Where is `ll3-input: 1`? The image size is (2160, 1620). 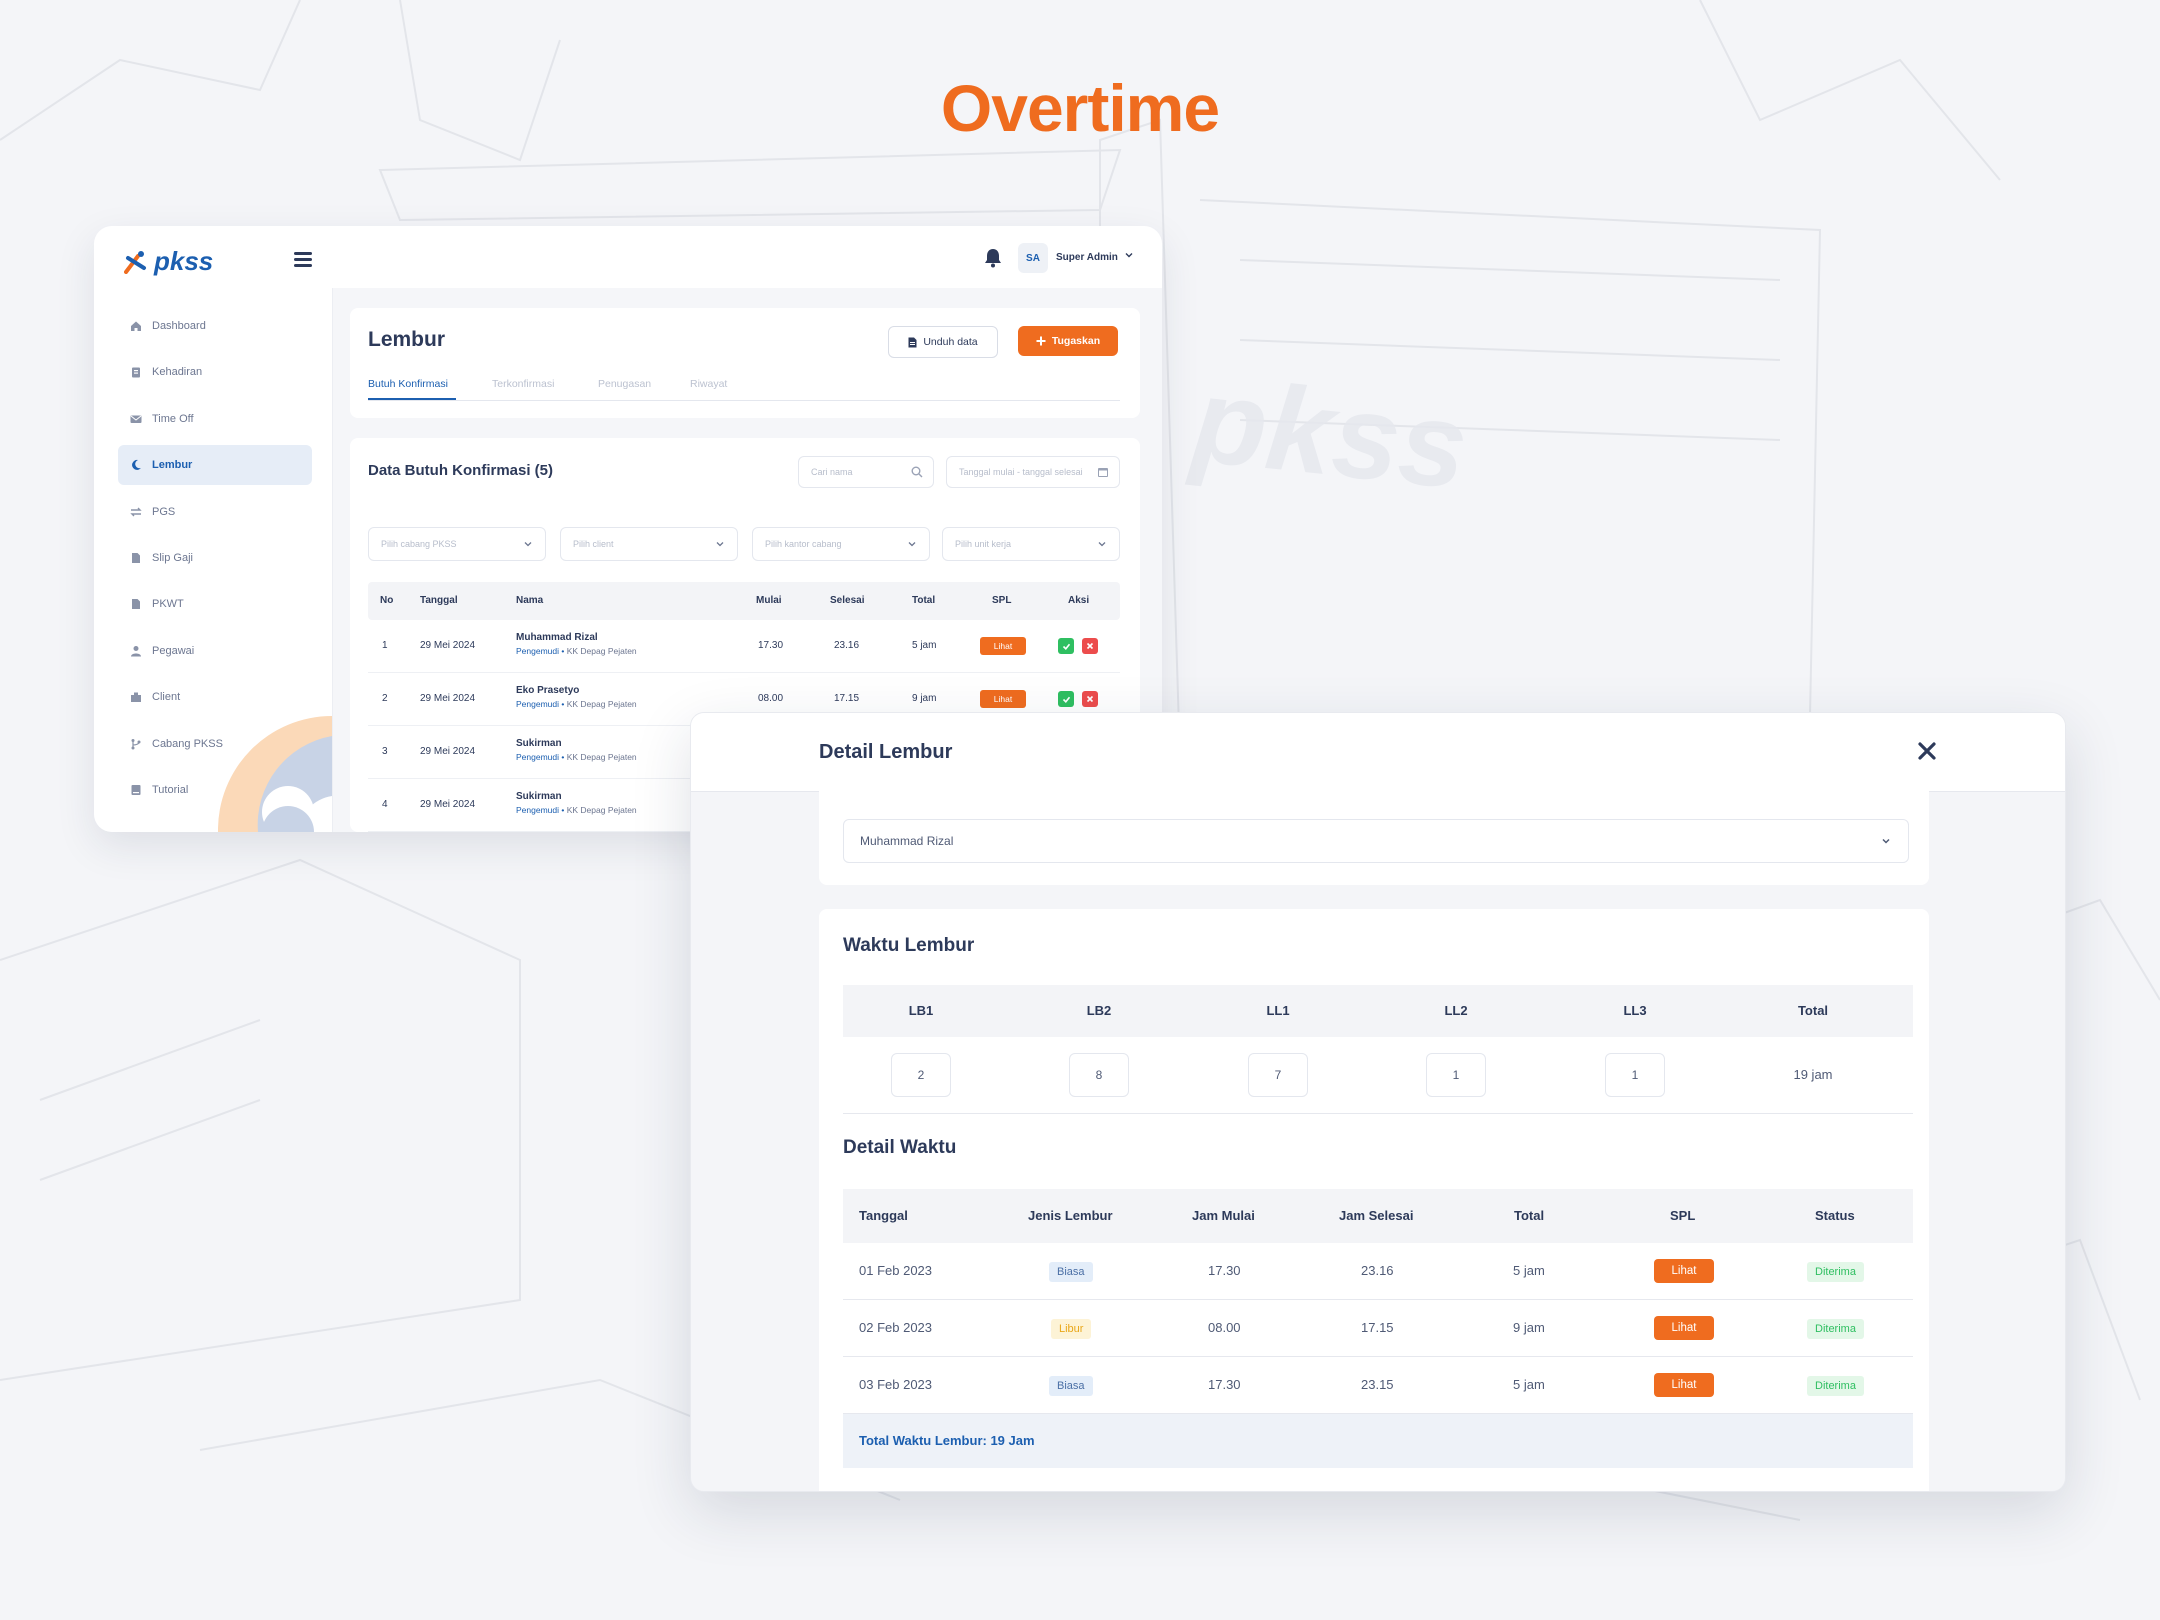 ll3-input: 1 is located at coordinates (1635, 1075).